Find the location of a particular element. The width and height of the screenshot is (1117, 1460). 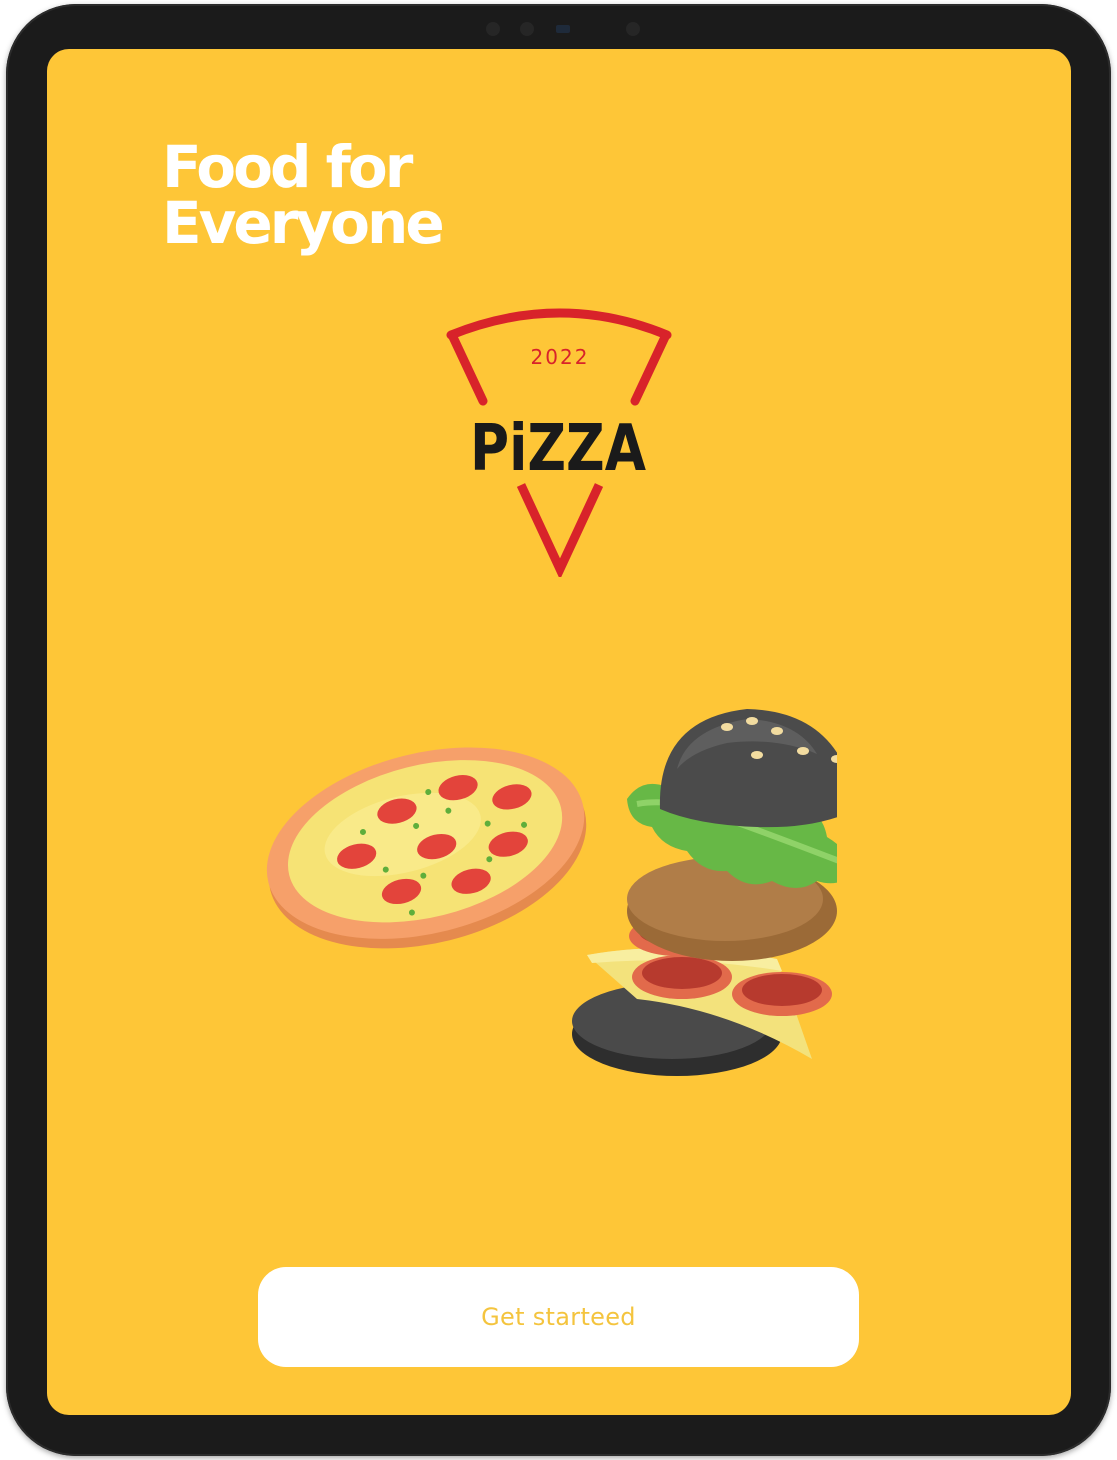

headline: Food for Everyone is located at coordinates (303, 195).